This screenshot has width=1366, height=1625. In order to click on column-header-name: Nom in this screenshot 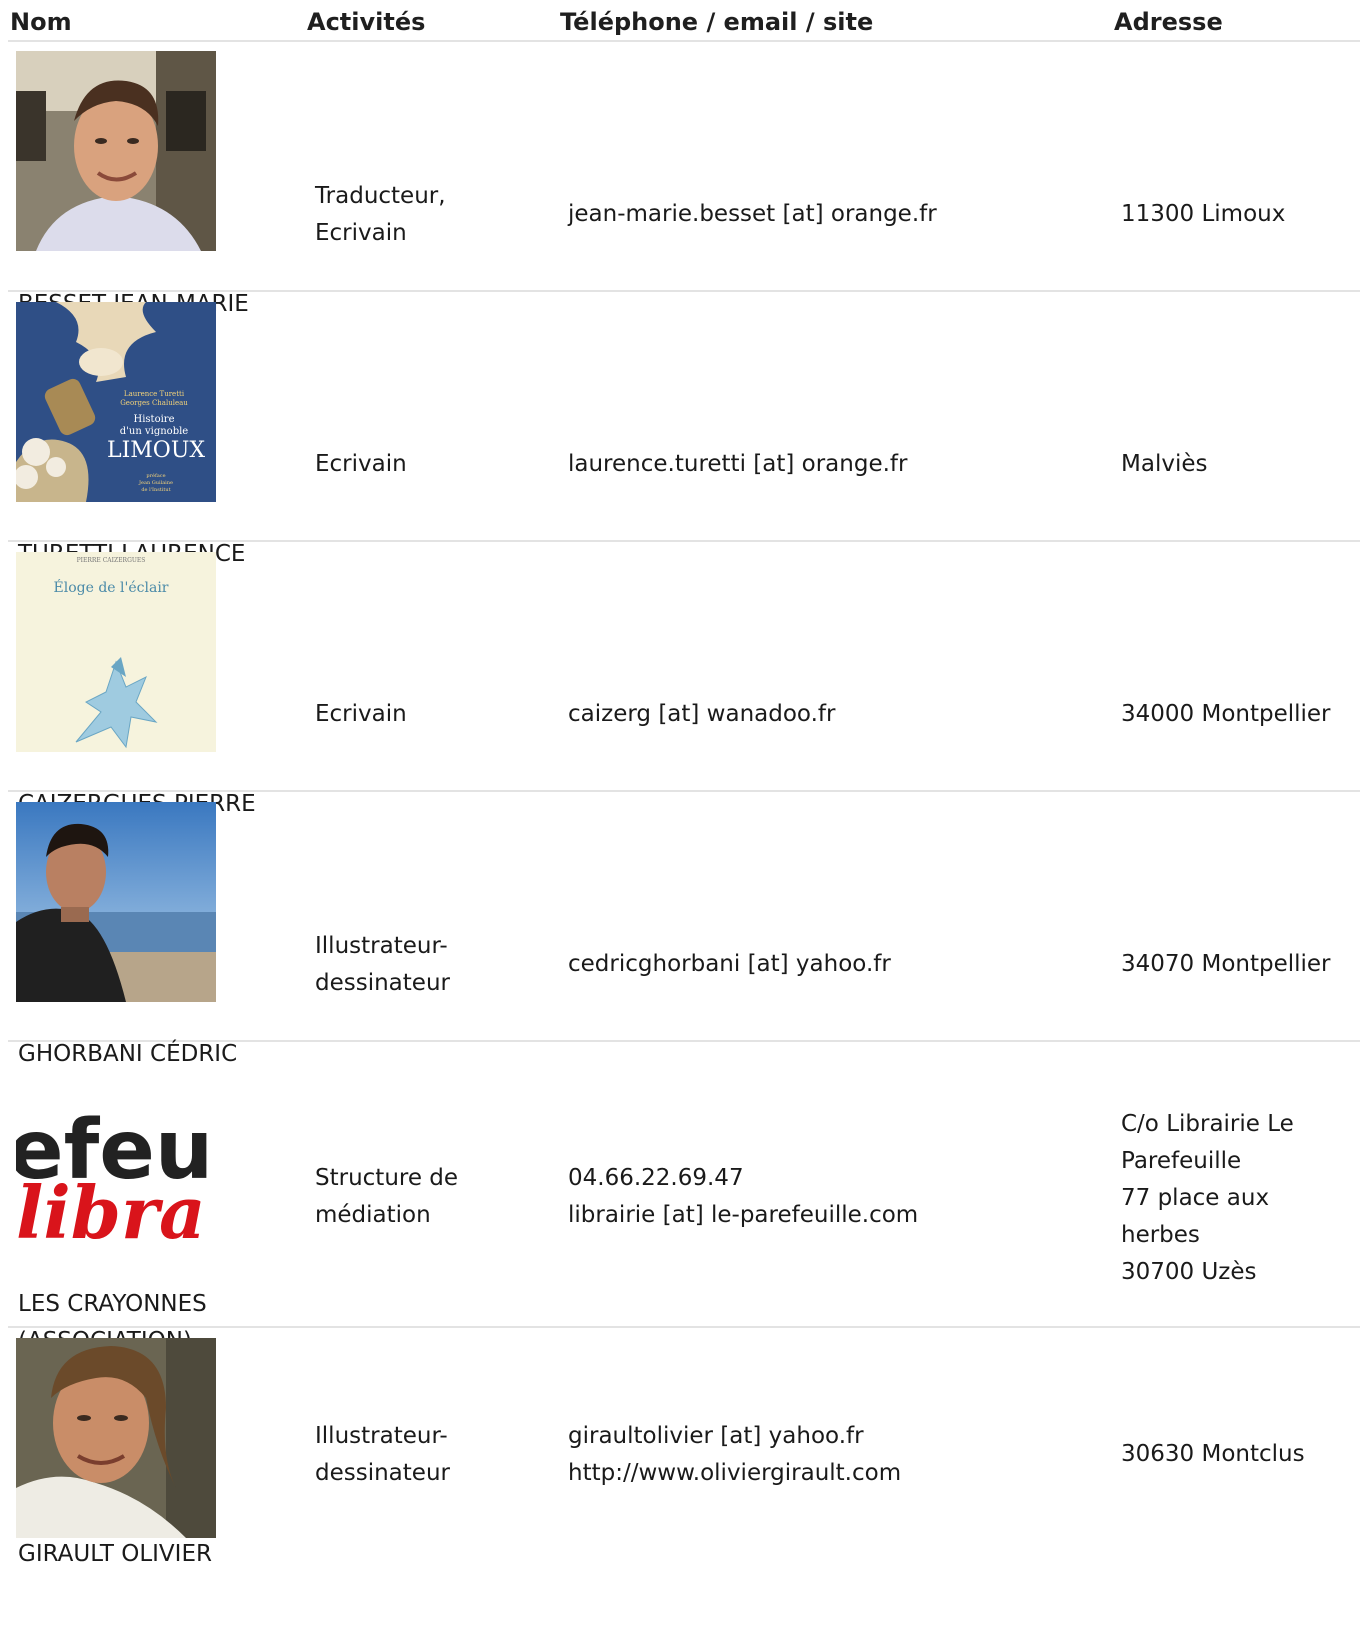, I will do `click(41, 22)`.